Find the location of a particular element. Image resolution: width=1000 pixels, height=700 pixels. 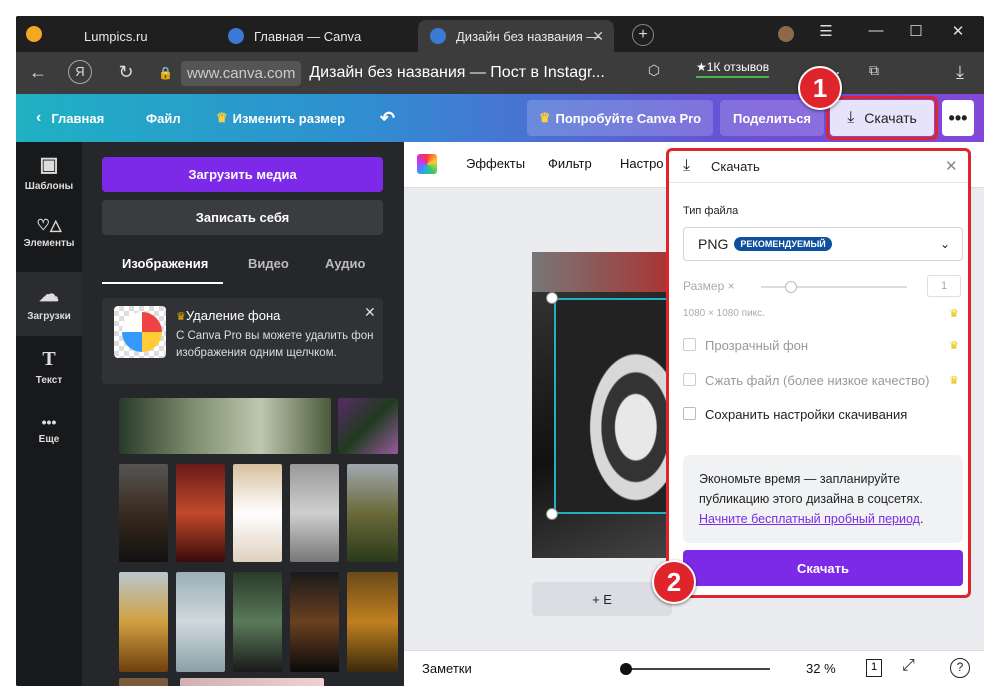

tab-audio: Аудио is located at coordinates (345, 263).